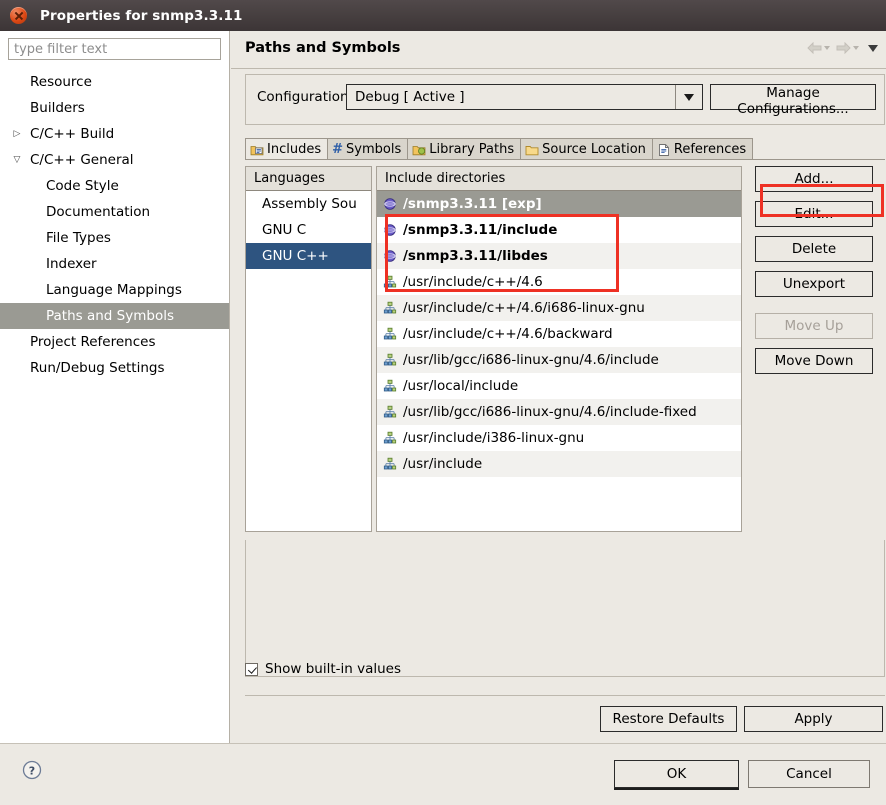 The width and height of the screenshot is (886, 805). I want to click on include-directory-label: /snmp3.3.11/include, so click(480, 230).